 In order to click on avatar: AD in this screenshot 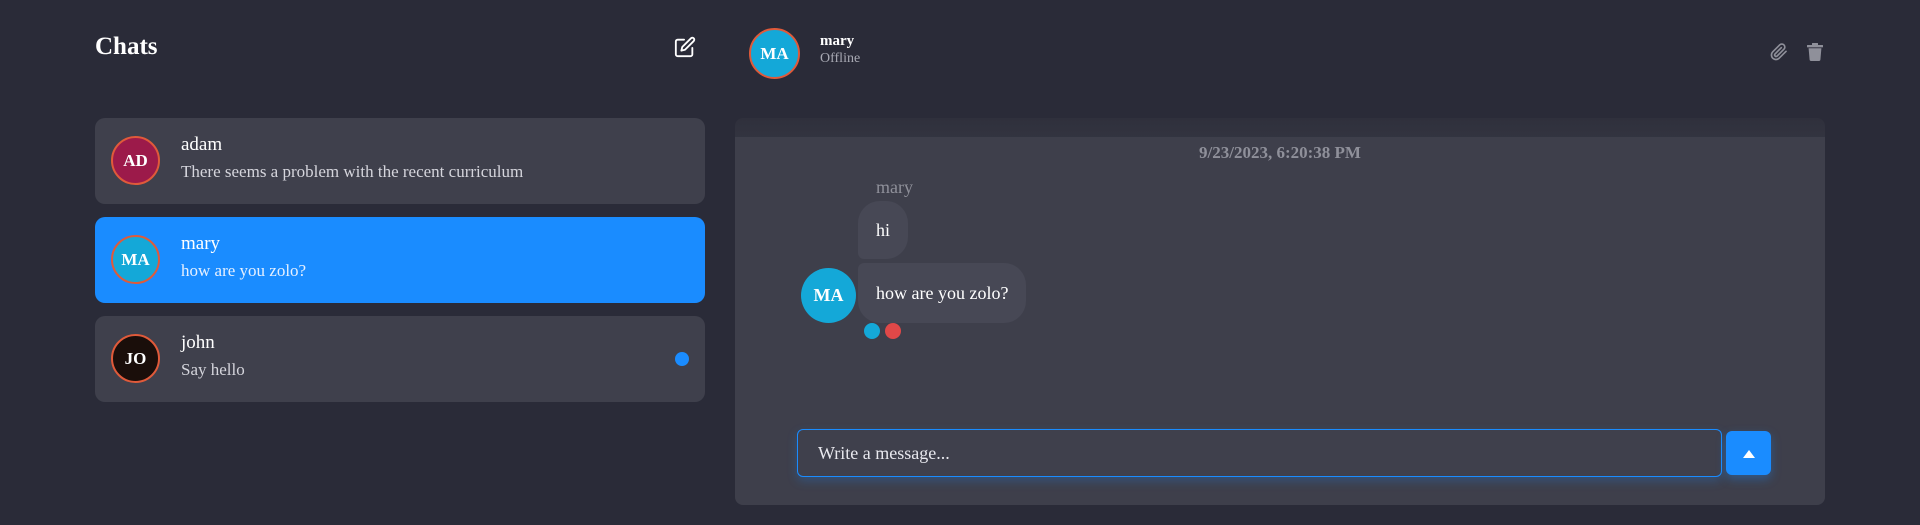, I will do `click(135, 160)`.